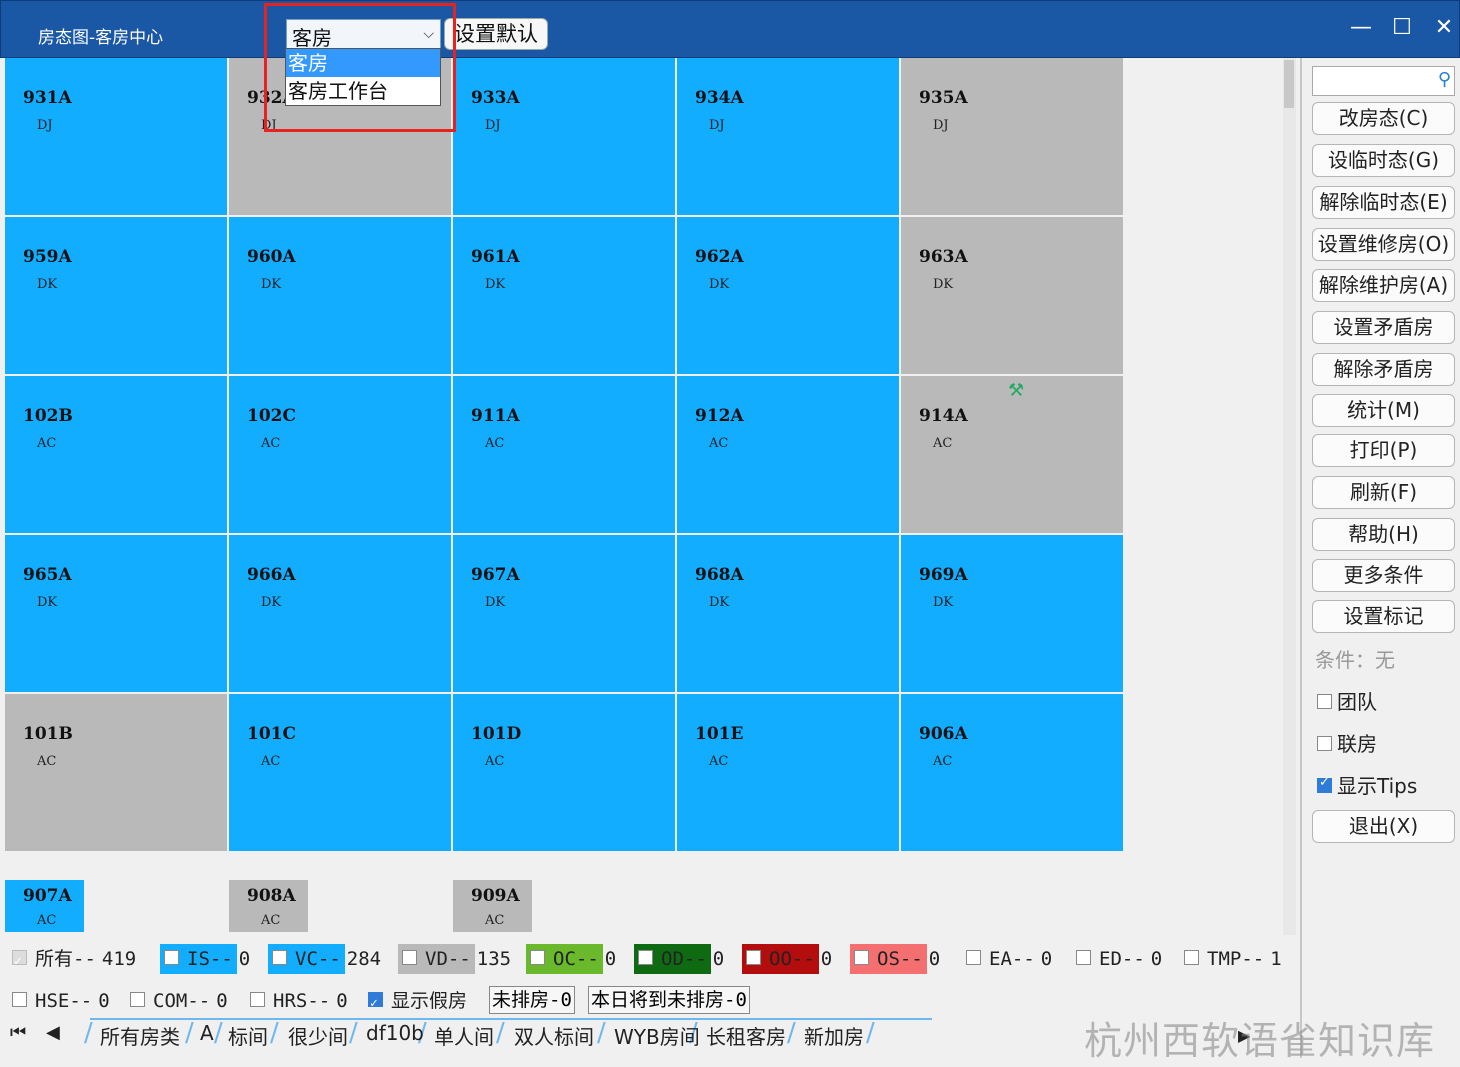  Describe the element at coordinates (1383, 118) in the screenshot. I see `side-action-button: 改房态(C)` at that location.